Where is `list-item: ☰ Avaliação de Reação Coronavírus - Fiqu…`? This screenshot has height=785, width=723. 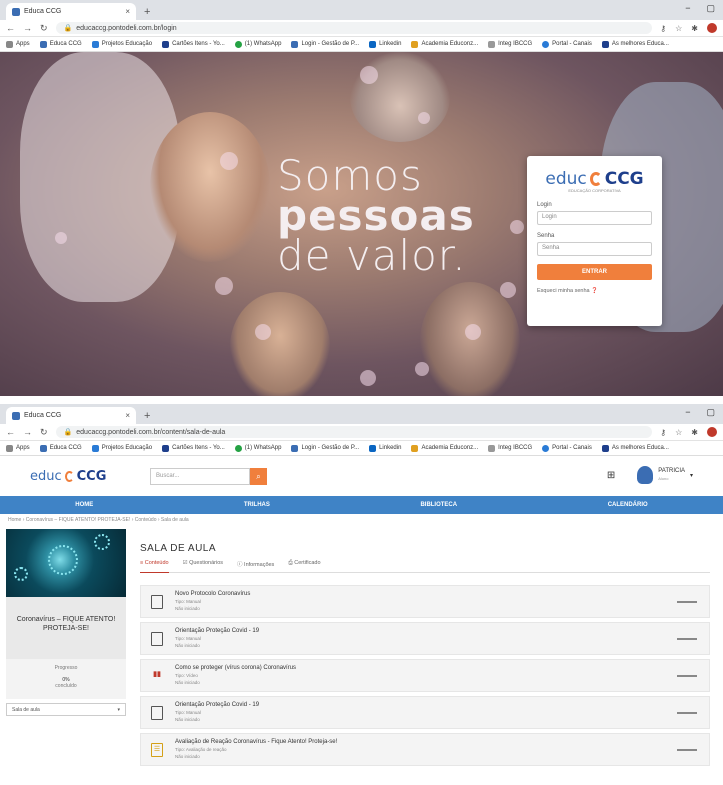
list-item: ☰ Avaliação de Reação Coronavírus - Fiqu… is located at coordinates (425, 749).